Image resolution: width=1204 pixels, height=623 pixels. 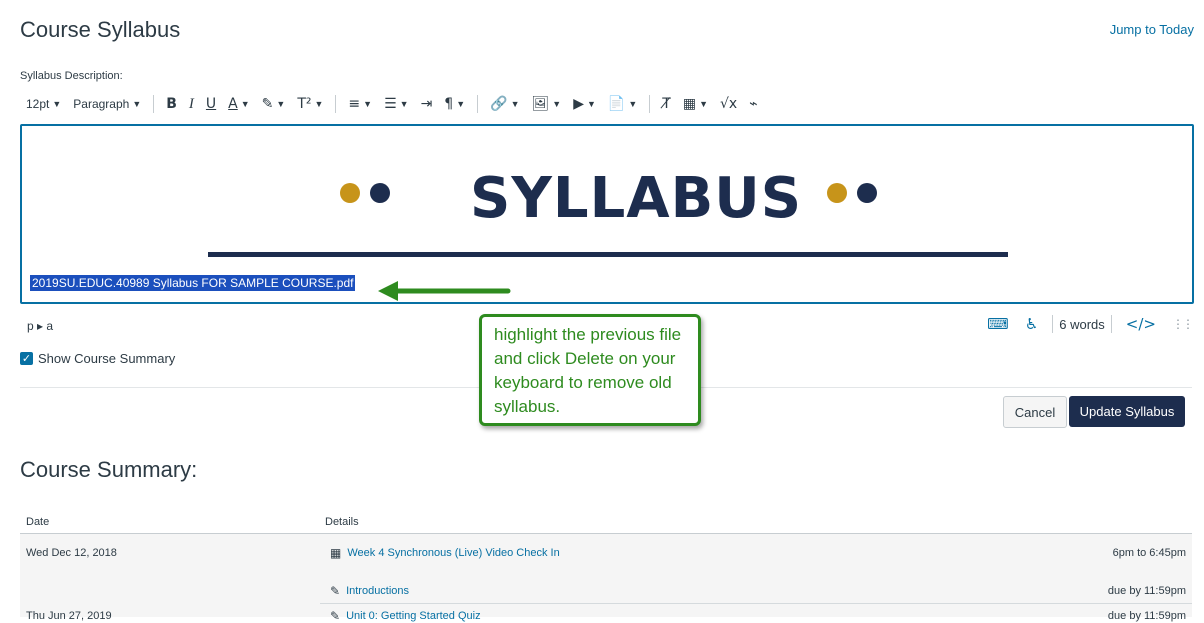 I want to click on event-link: ✎ Unit 0: Getting Started Quiz, so click(x=405, y=616).